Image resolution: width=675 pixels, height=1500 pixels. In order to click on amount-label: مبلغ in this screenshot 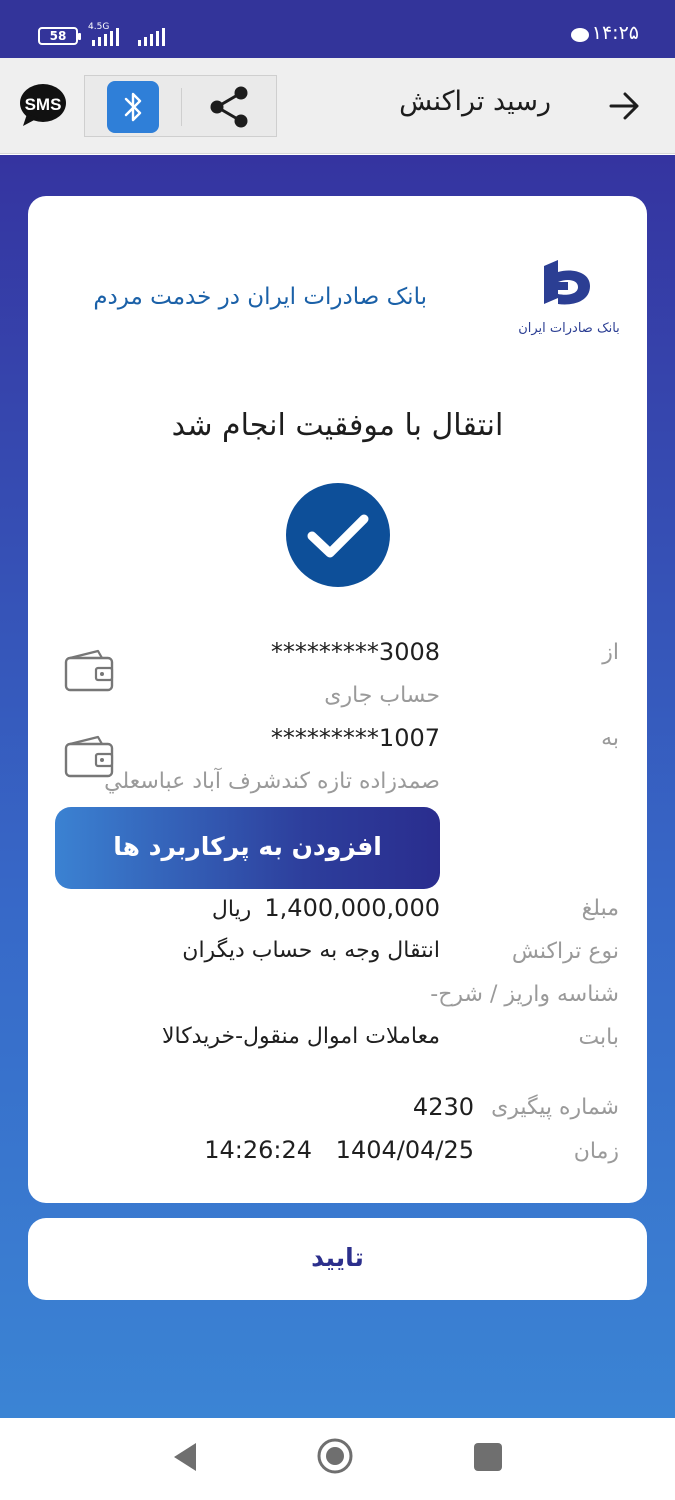, I will do `click(600, 908)`.